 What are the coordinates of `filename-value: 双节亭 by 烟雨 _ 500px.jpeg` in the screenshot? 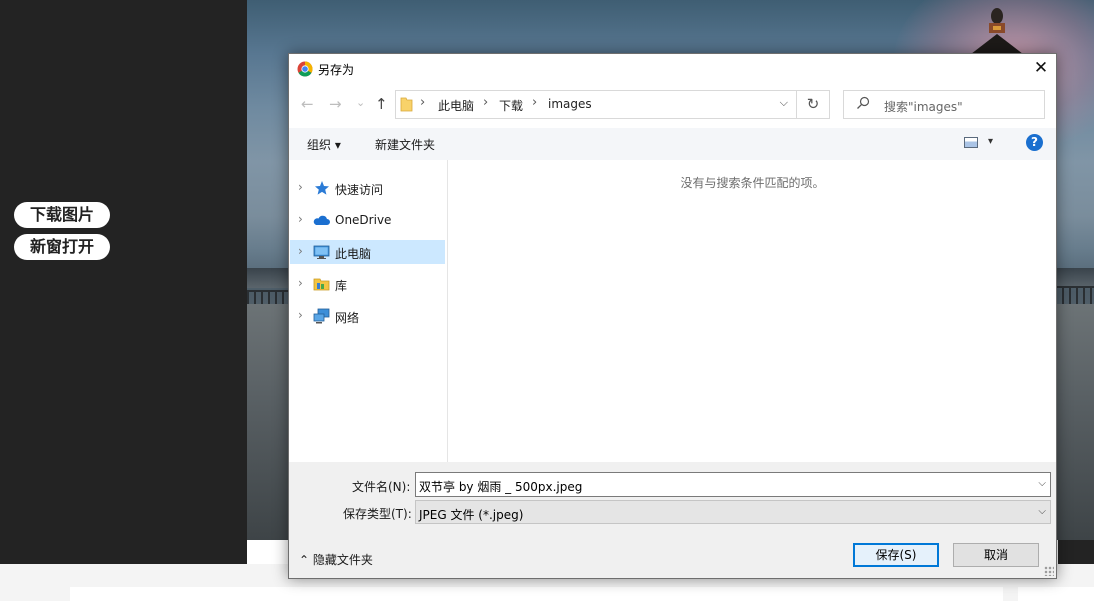 It's located at (500, 486).